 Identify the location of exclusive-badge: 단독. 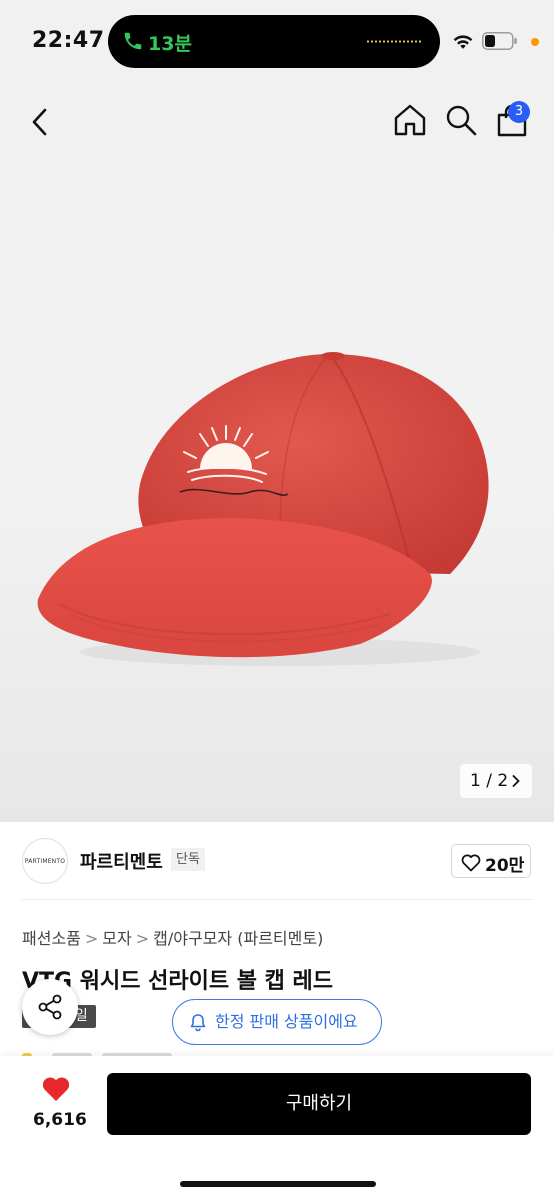
(188, 859).